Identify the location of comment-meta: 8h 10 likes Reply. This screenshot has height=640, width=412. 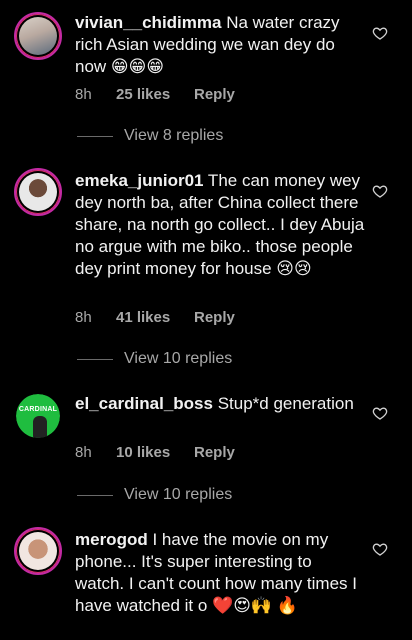
(155, 452).